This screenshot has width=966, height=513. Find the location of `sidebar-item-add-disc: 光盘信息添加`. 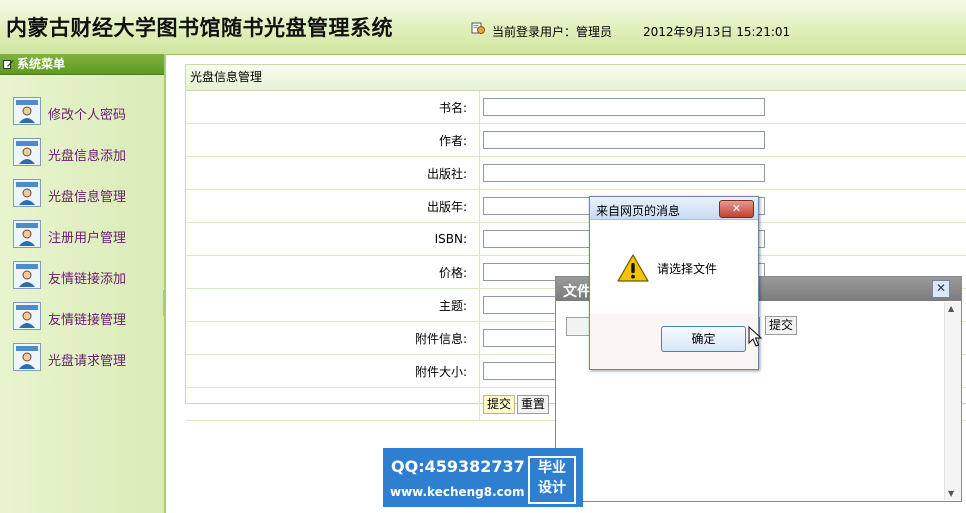

sidebar-item-add-disc: 光盘信息添加 is located at coordinates (82, 155).